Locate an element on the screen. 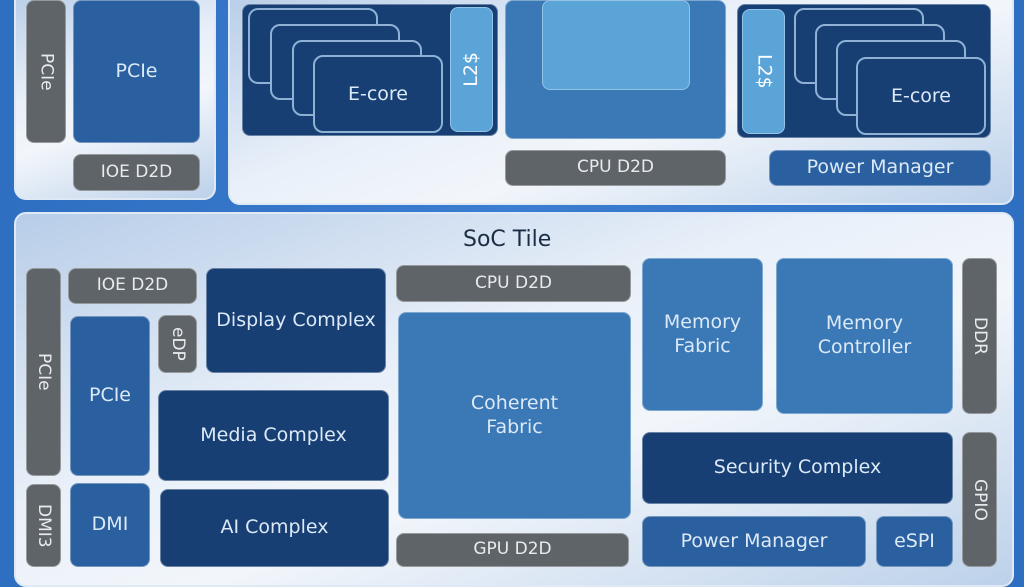 The width and height of the screenshot is (1024, 587). ecore-right: E-core is located at coordinates (921, 96).